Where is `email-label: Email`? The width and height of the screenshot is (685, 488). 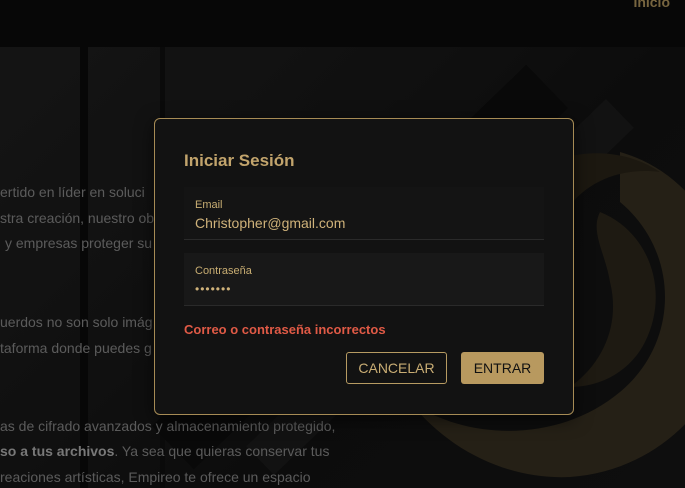 email-label: Email is located at coordinates (209, 205).